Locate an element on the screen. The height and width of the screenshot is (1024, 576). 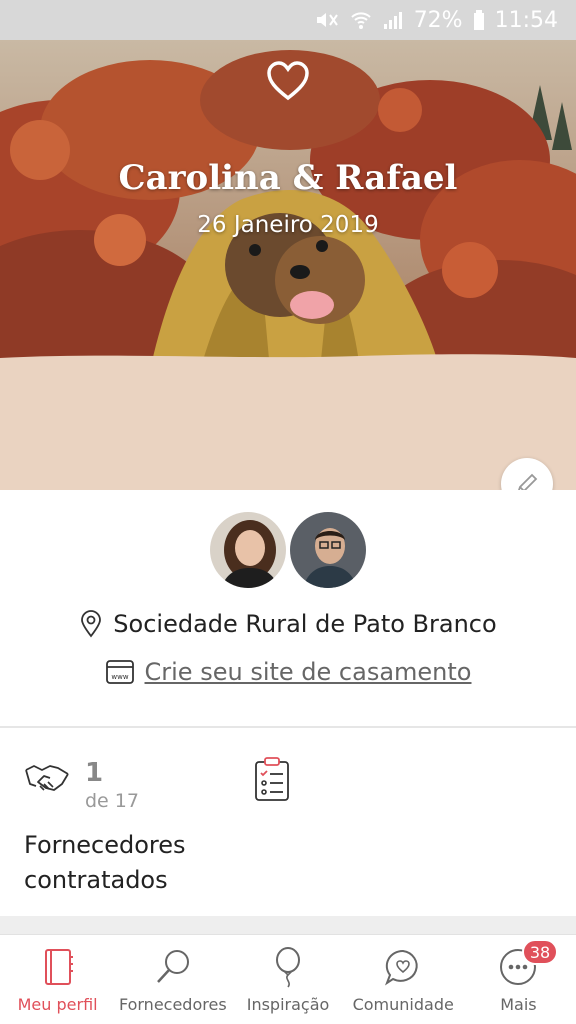
wifi-icon is located at coordinates (361, 20).